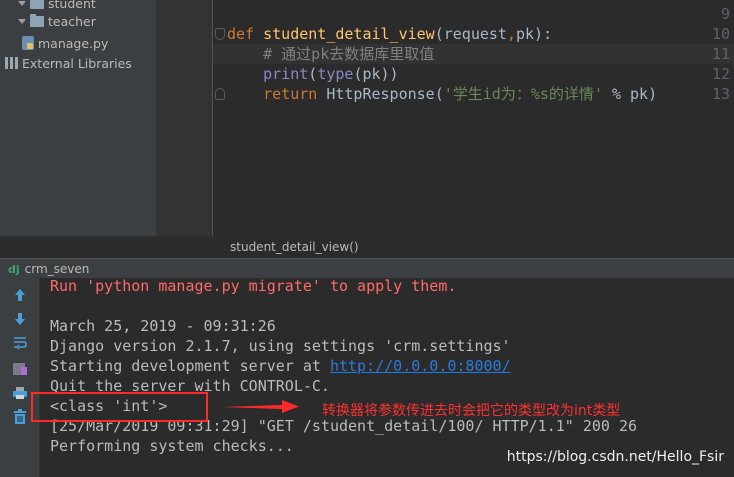  I want to click on line-number: 11, so click(720, 54).